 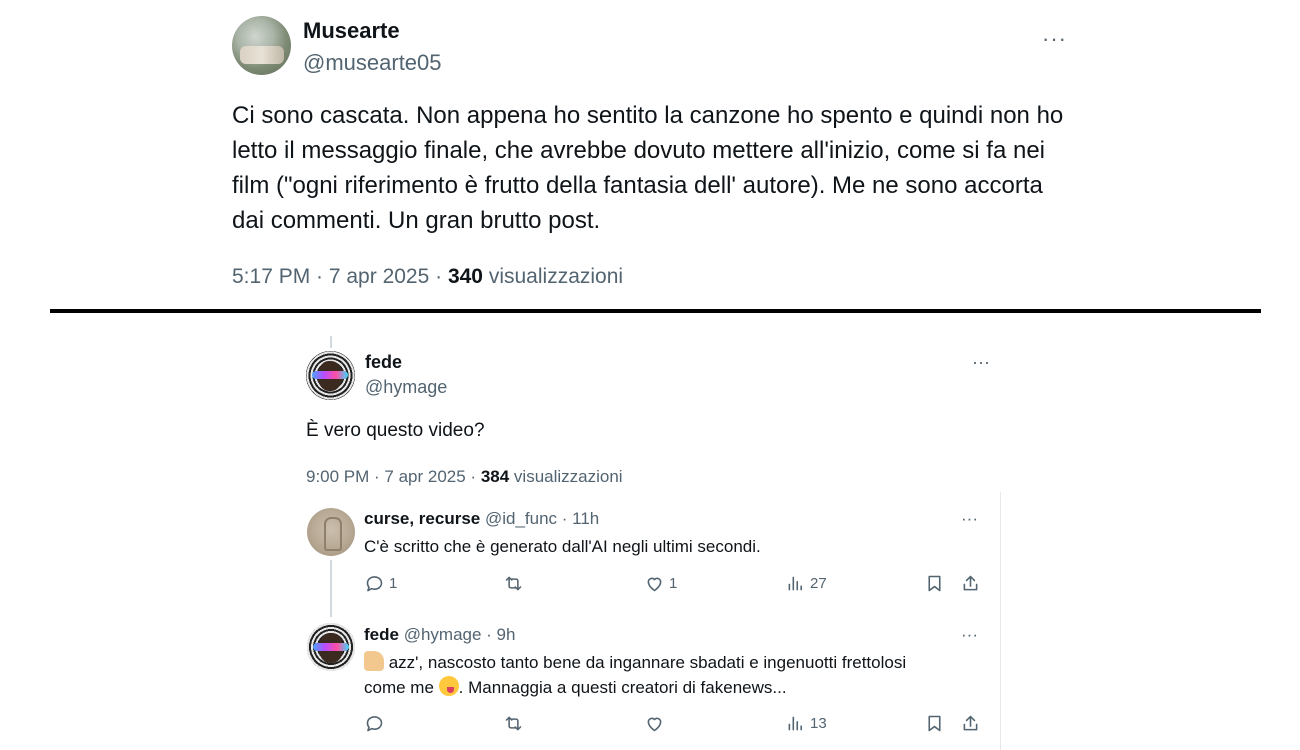 I want to click on views-count: 13, so click(x=818, y=723).